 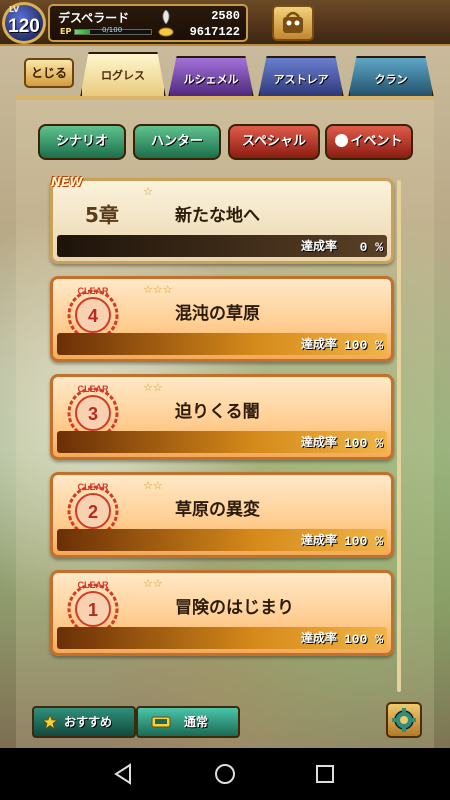 What do you see at coordinates (217, 314) in the screenshot?
I see `chapter-title: 混沌の草原` at bounding box center [217, 314].